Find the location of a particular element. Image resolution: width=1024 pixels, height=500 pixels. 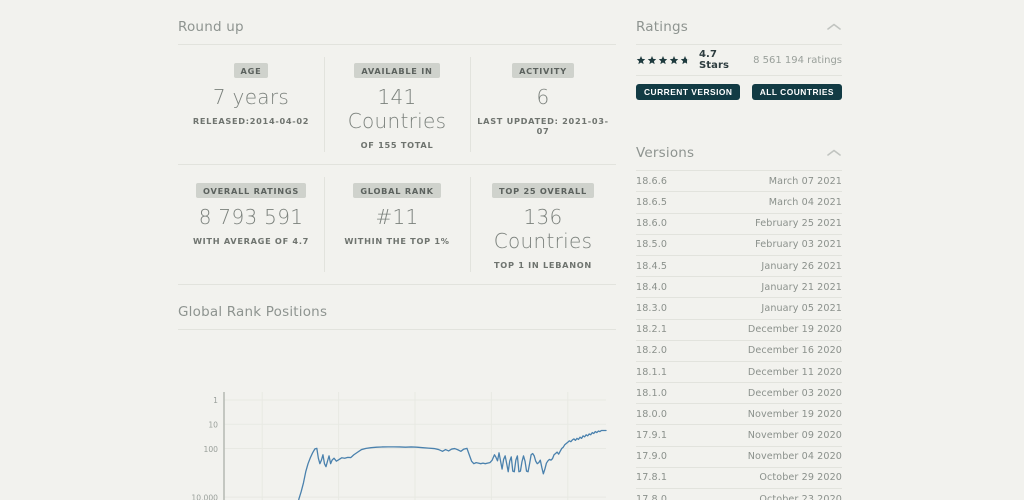

version-number: 17.8.0 is located at coordinates (652, 496).